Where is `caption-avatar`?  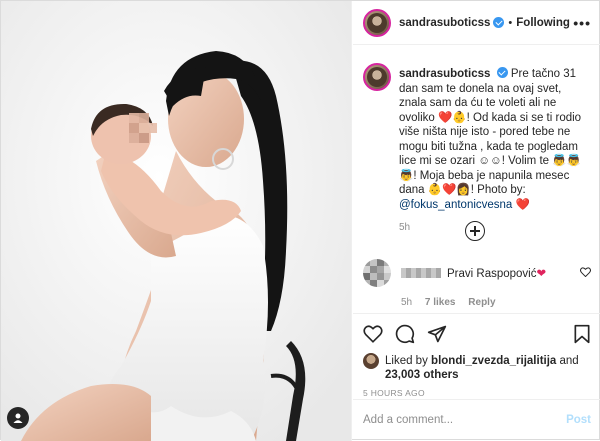
caption-avatar is located at coordinates (377, 77).